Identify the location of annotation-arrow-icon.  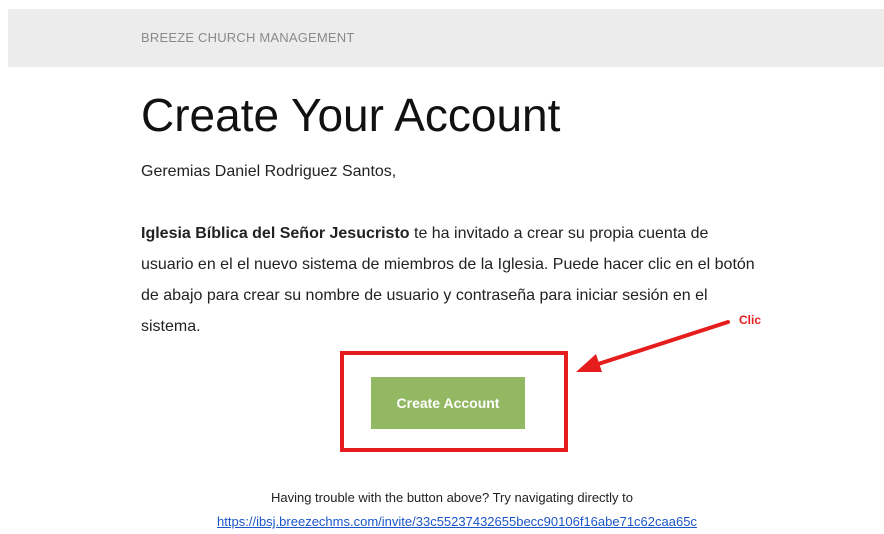
(653, 346).